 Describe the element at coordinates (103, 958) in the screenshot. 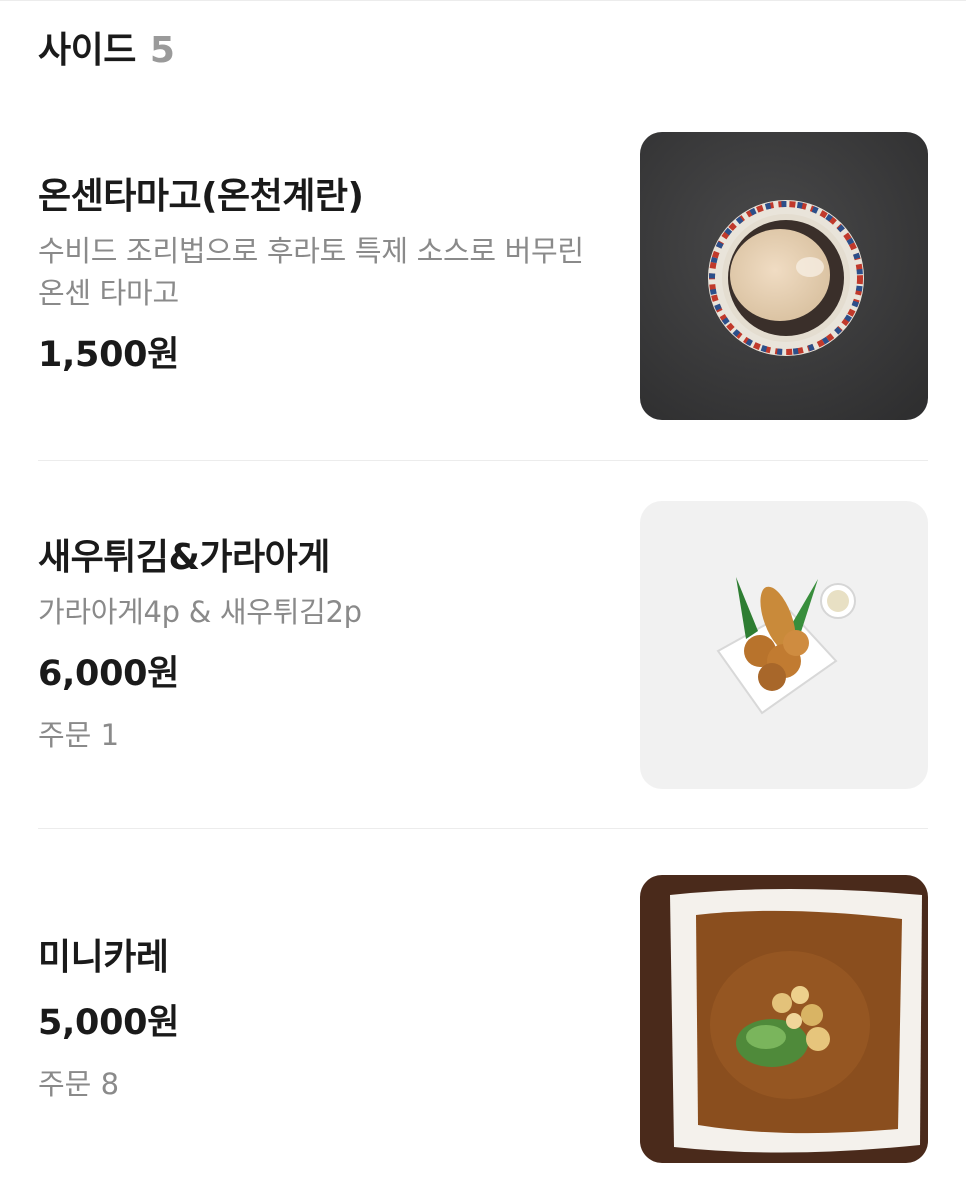

I see `menu-item-name: 미니카레` at that location.